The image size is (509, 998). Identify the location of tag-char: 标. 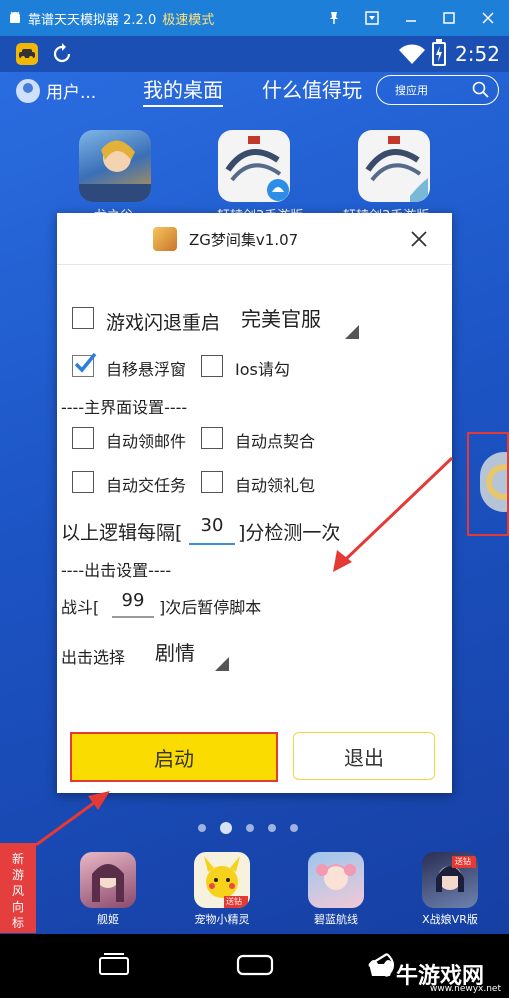
(17, 923).